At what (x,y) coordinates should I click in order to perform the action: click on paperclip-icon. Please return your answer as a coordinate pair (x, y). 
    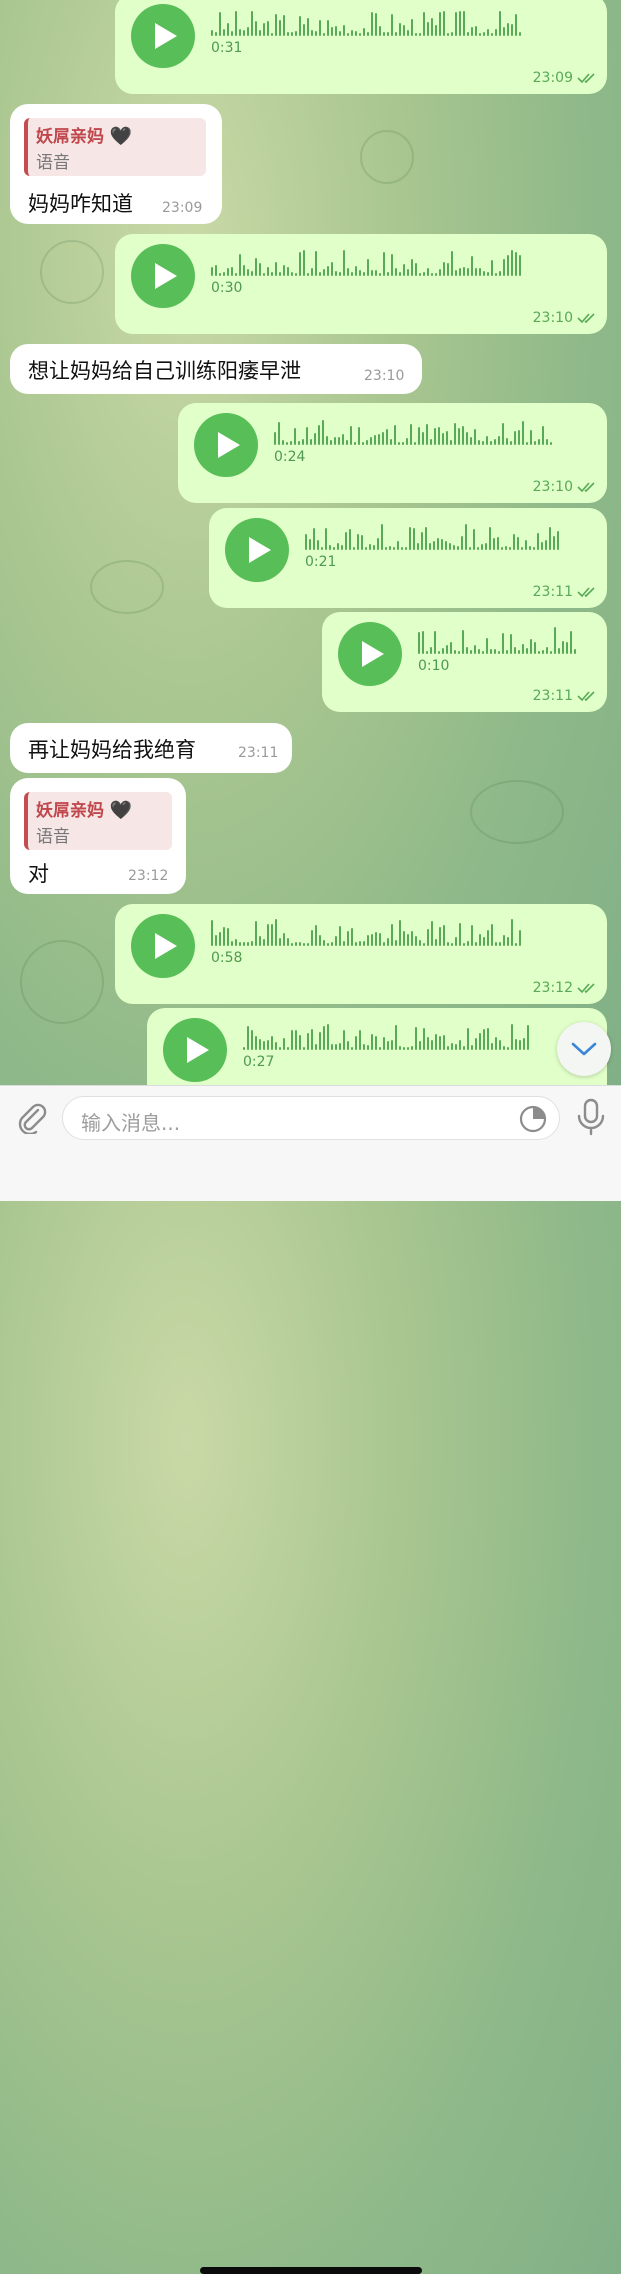
    Looking at the image, I should click on (31, 1117).